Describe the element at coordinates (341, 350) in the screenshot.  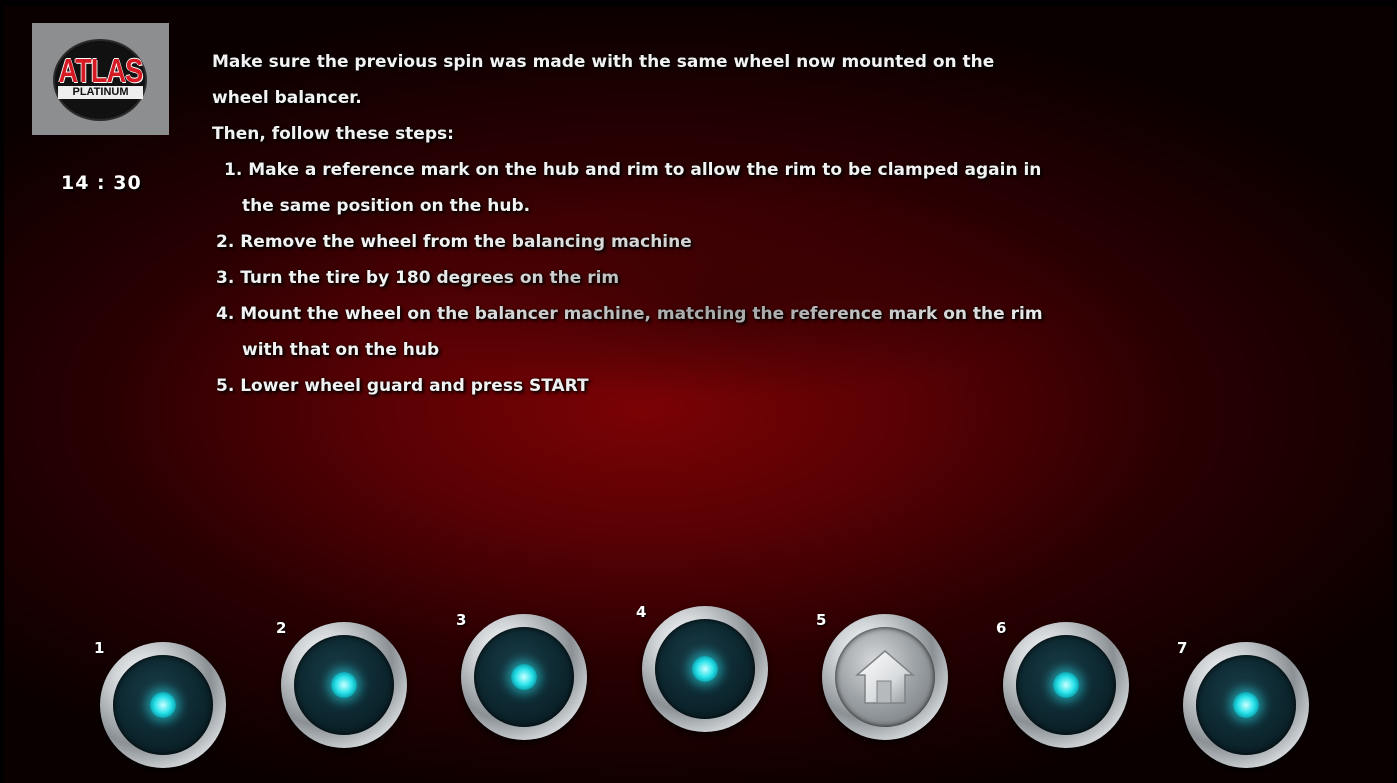
I see `step-4-continued: with that on the hub` at that location.